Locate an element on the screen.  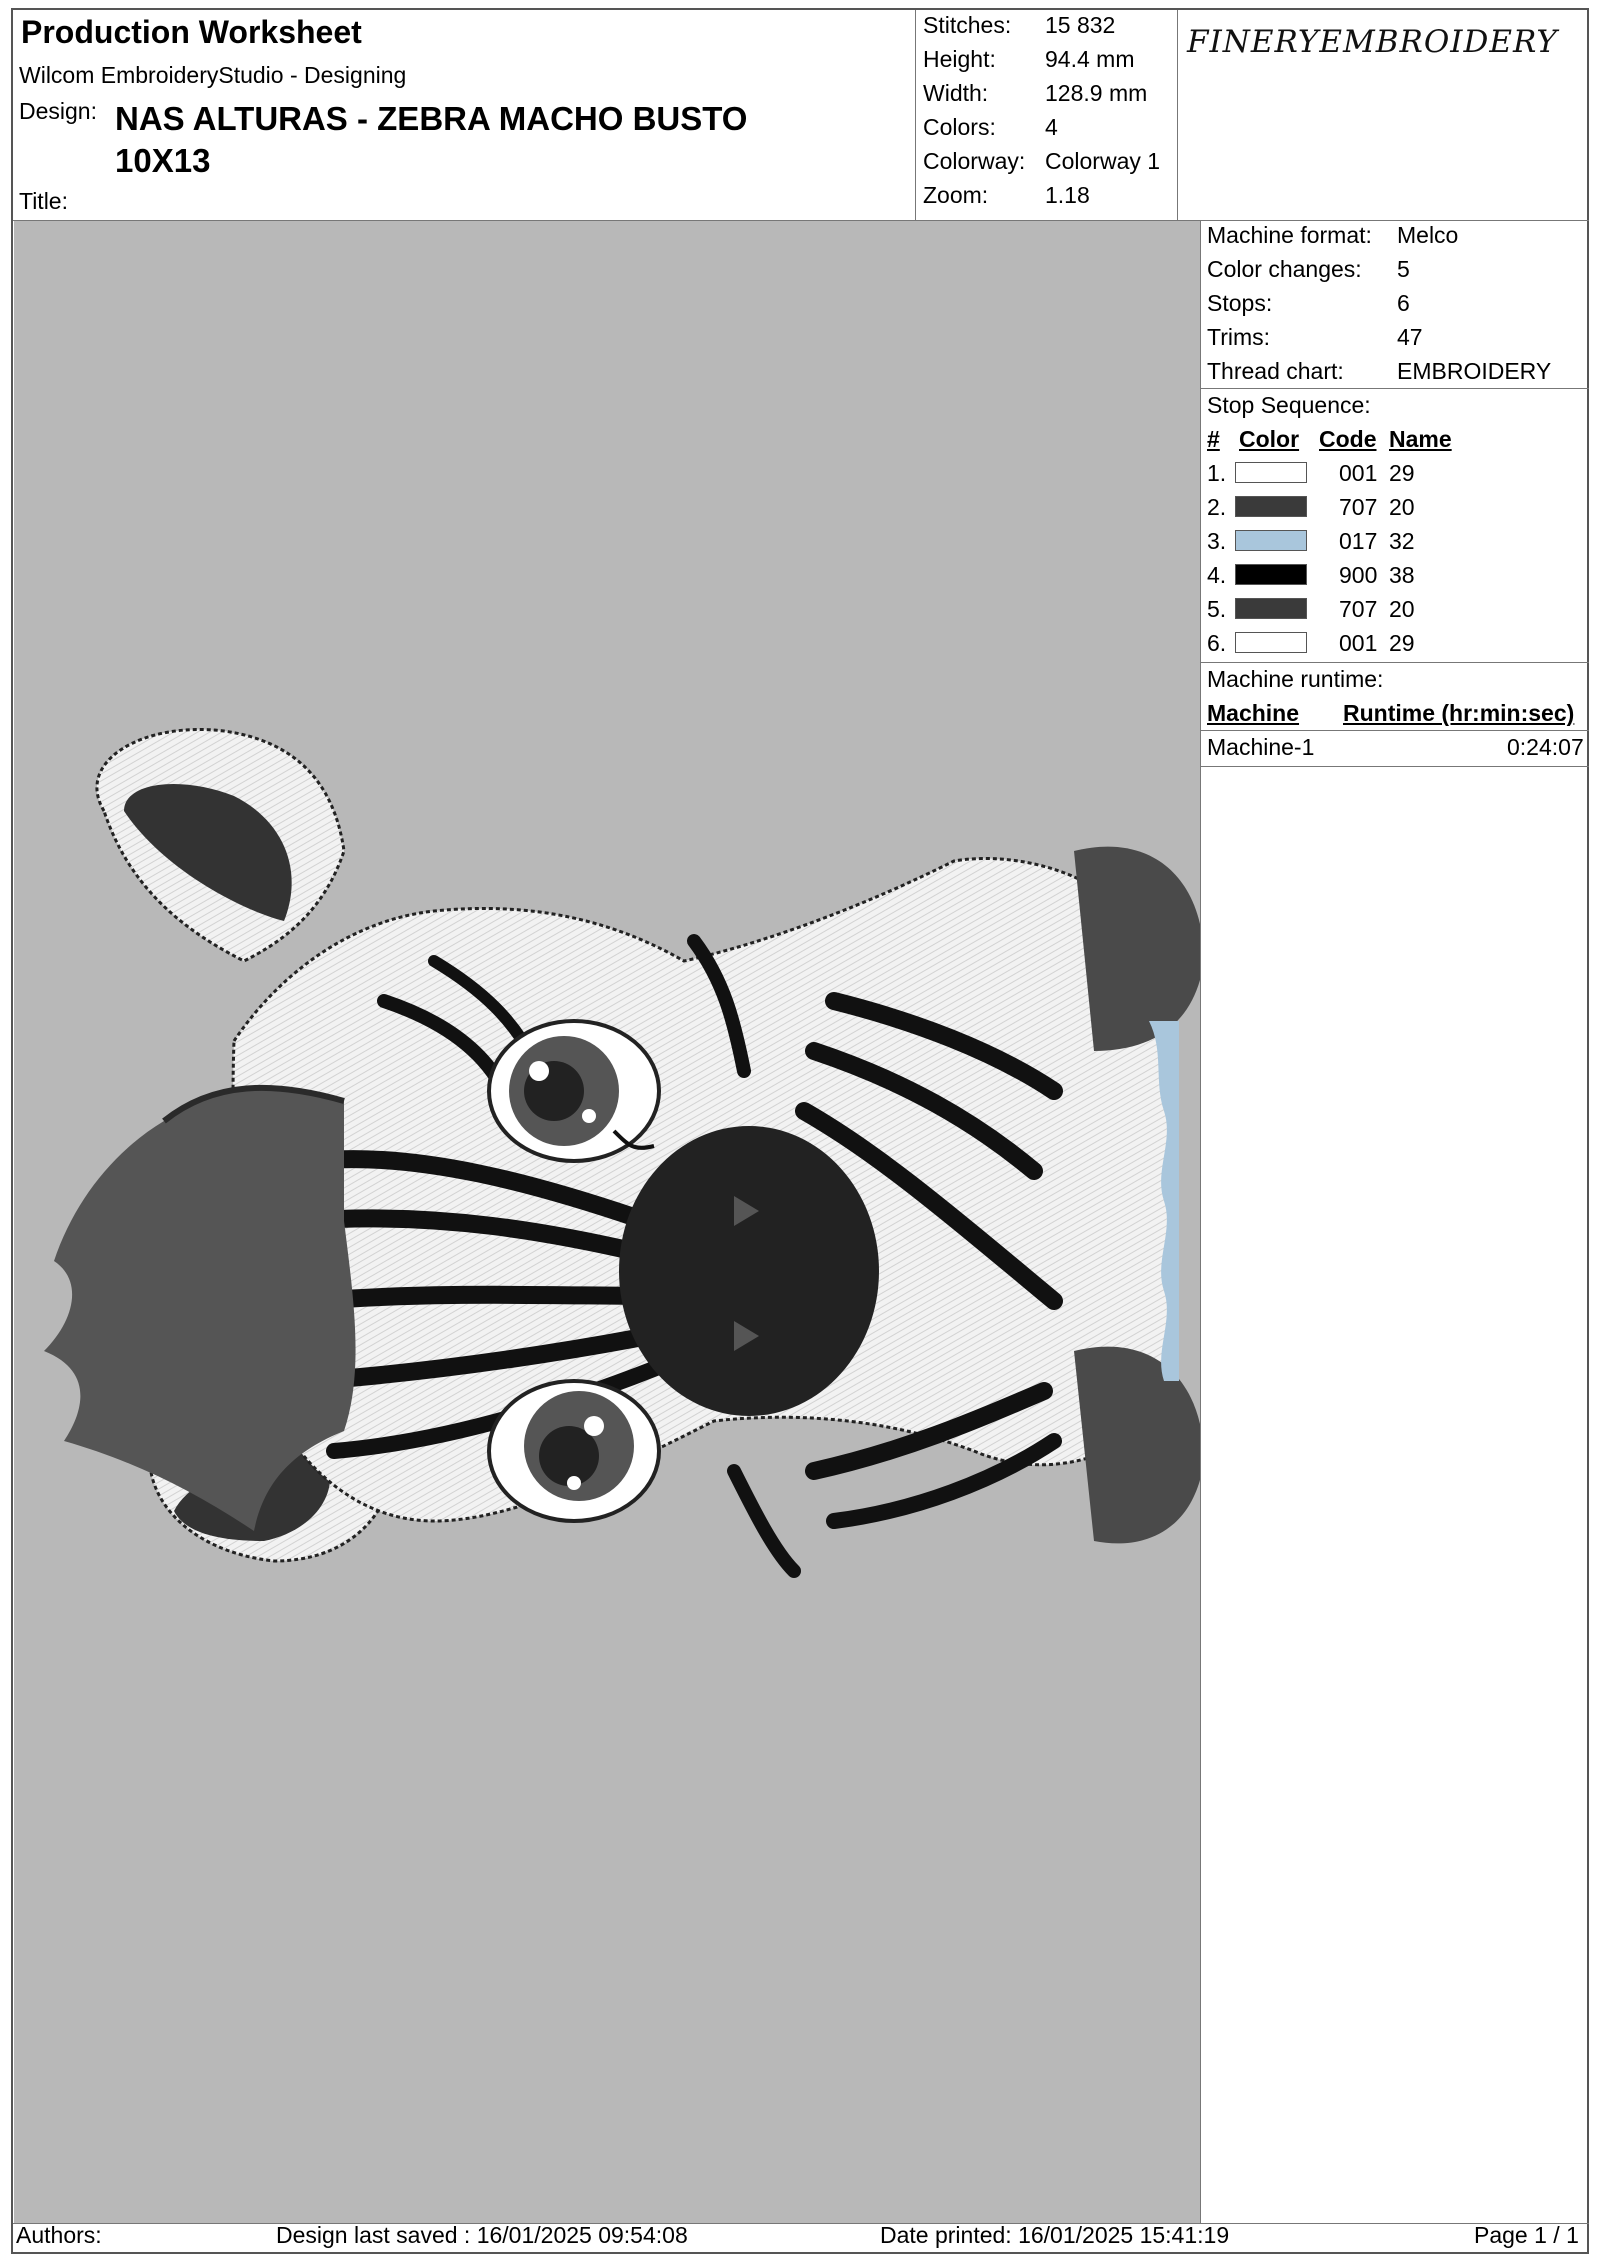
stat-value: 128.9 mm is located at coordinates (1096, 93).